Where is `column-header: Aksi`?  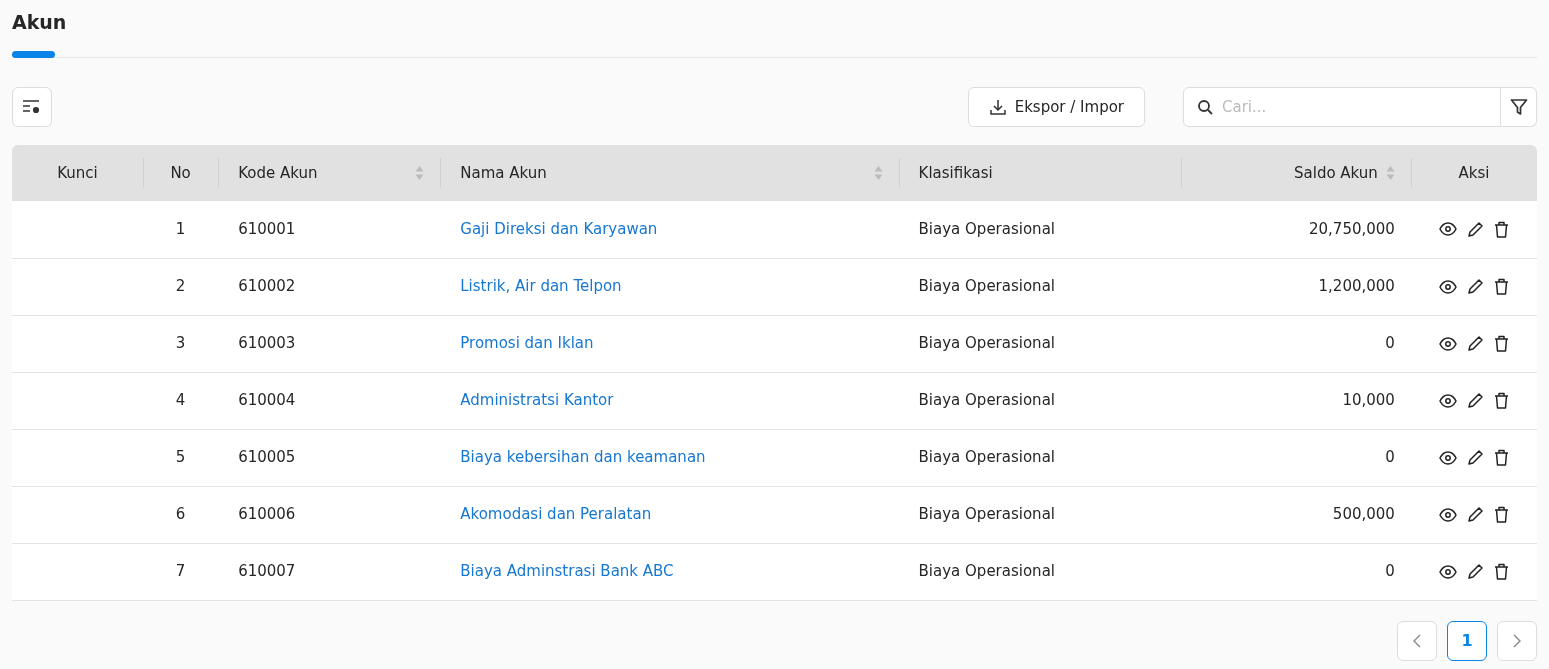 column-header: Aksi is located at coordinates (1474, 173).